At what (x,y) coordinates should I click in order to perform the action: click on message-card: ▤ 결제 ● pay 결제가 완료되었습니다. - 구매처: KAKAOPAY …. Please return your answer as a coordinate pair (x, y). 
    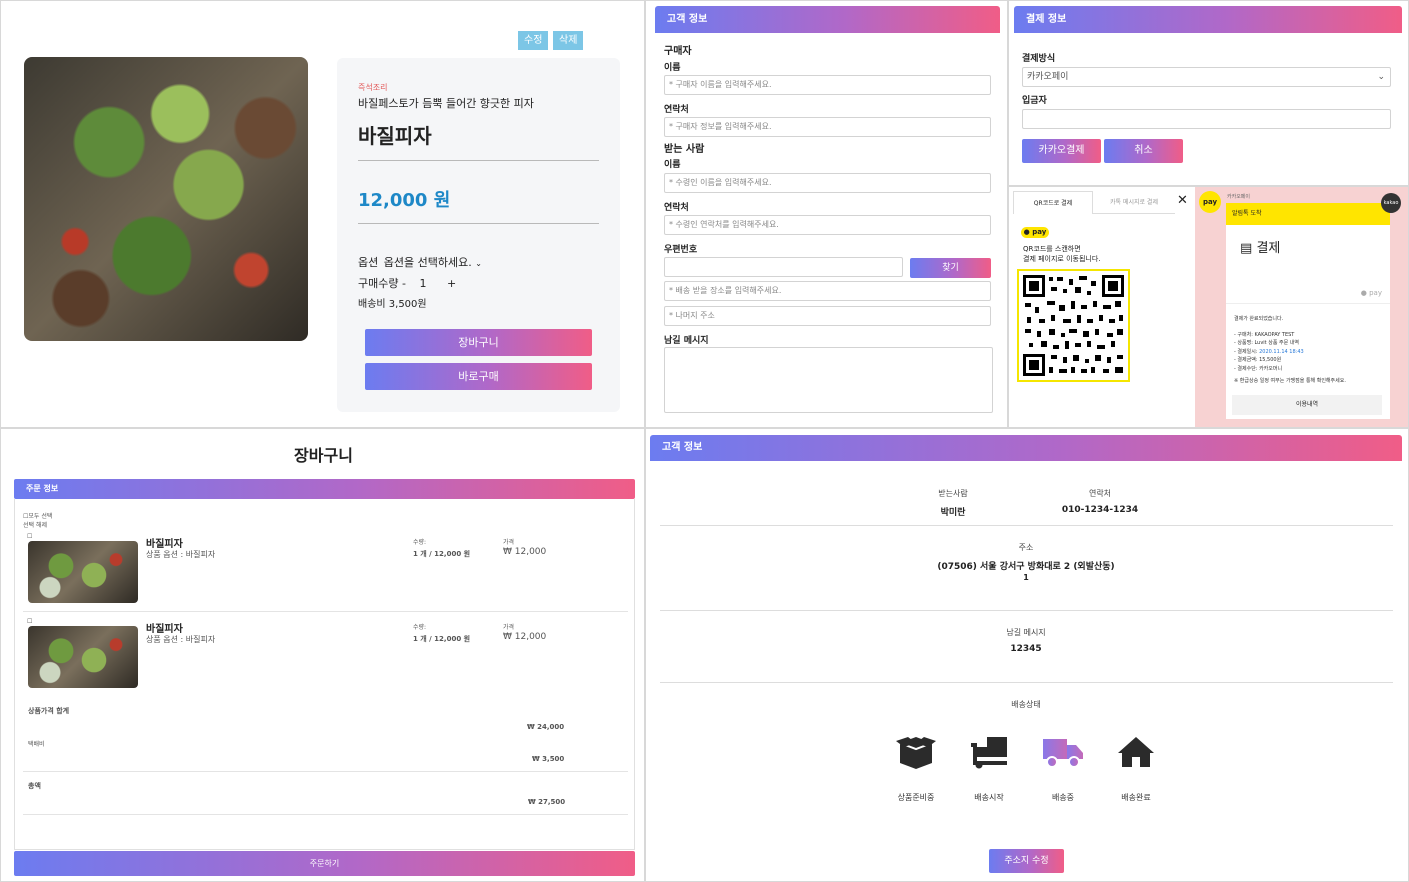
    Looking at the image, I should click on (1308, 322).